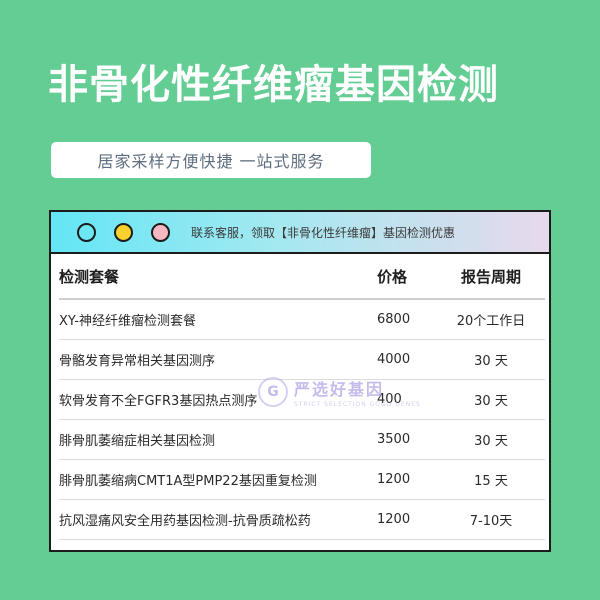  I want to click on card-header-bar: 联系客服，领取【非骨化性纤维瘤】基因检测优惠, so click(300, 233).